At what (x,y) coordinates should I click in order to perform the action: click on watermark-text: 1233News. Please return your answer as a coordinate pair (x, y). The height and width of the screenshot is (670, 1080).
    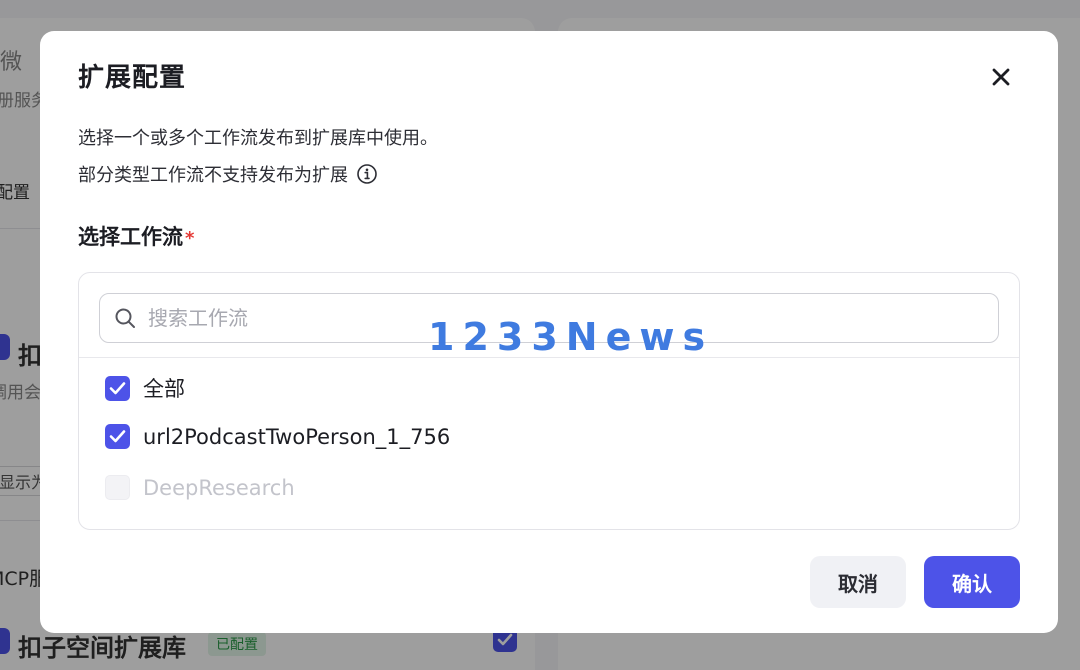
    Looking at the image, I should click on (571, 337).